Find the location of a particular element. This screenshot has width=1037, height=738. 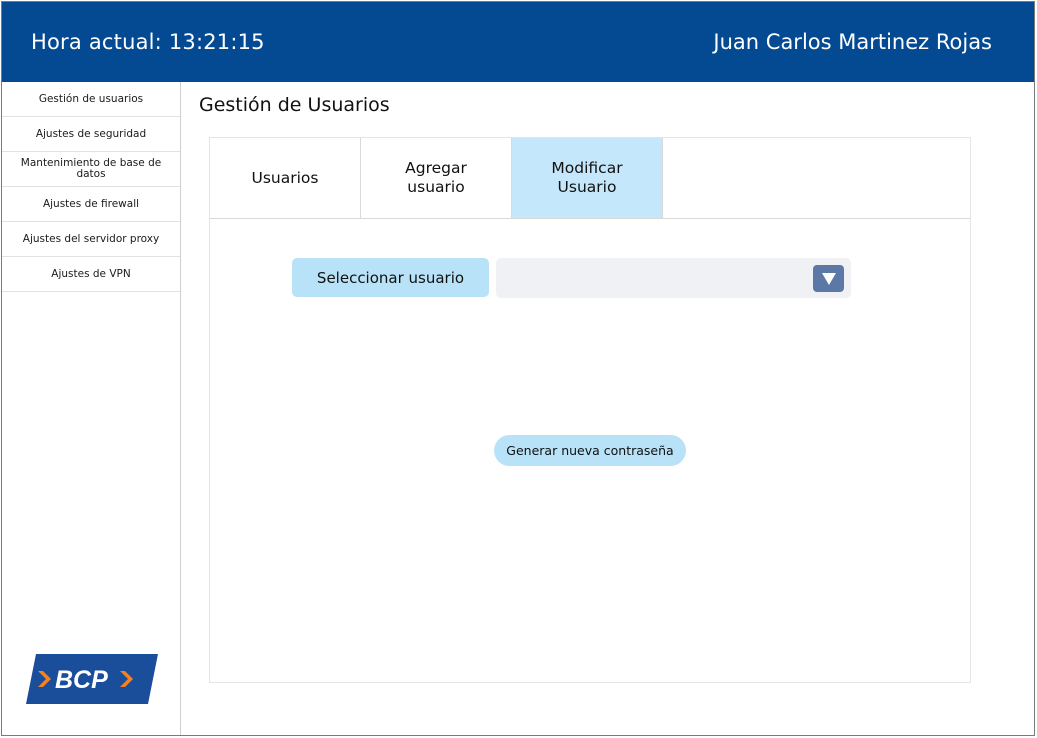

sidebar-item-firewall-settings: Ajustes de firewall is located at coordinates (91, 204).